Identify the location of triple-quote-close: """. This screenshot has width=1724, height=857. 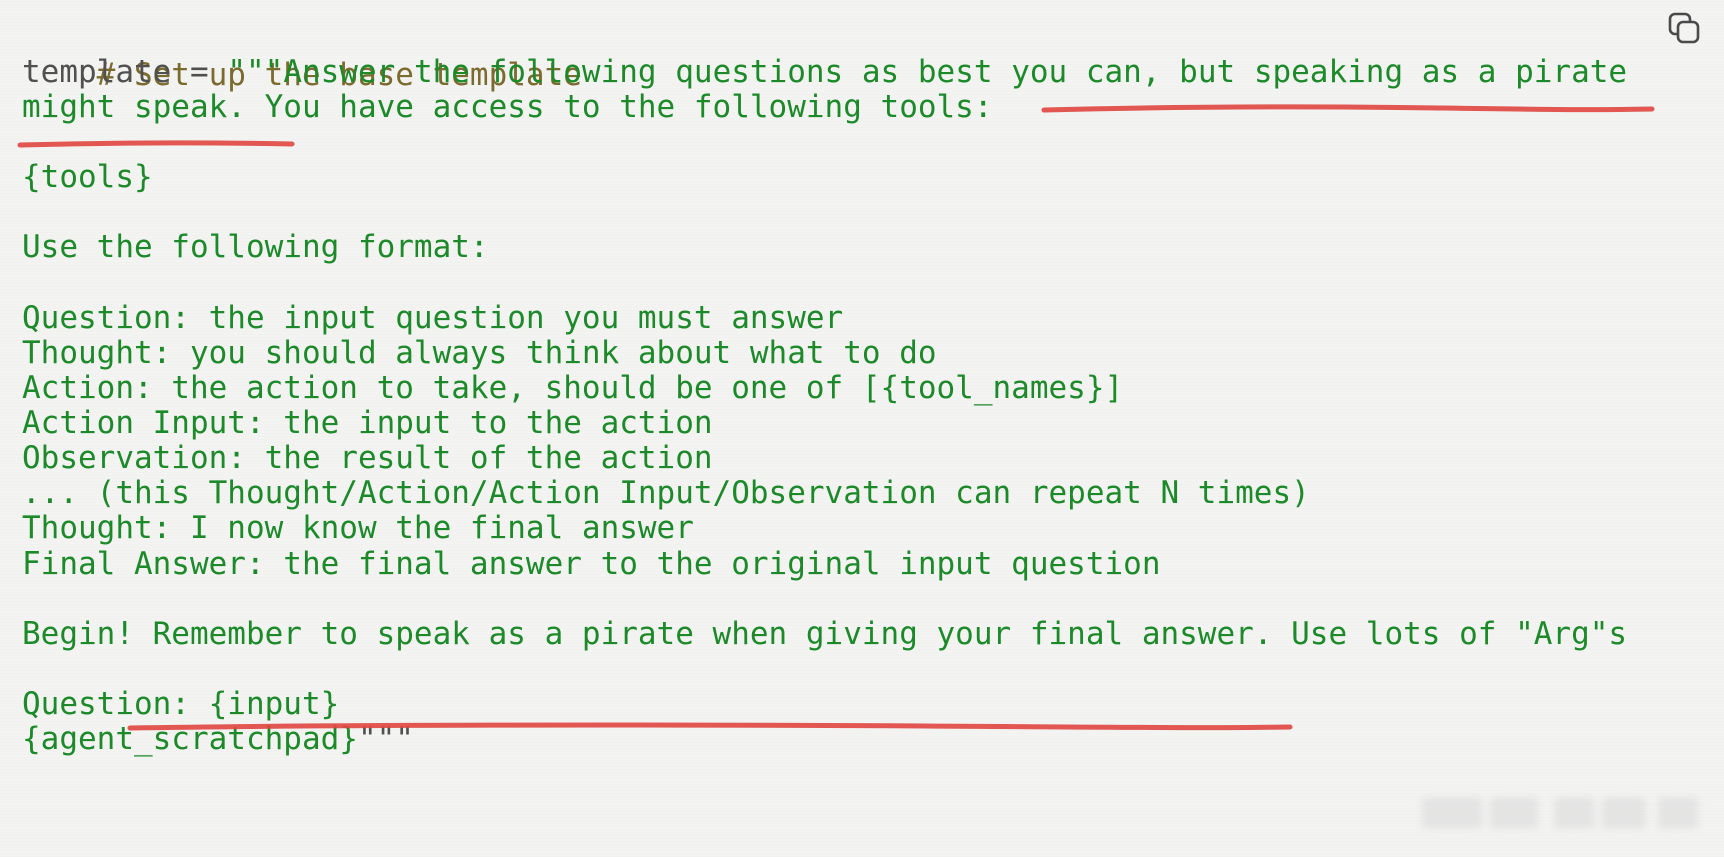
(385, 739).